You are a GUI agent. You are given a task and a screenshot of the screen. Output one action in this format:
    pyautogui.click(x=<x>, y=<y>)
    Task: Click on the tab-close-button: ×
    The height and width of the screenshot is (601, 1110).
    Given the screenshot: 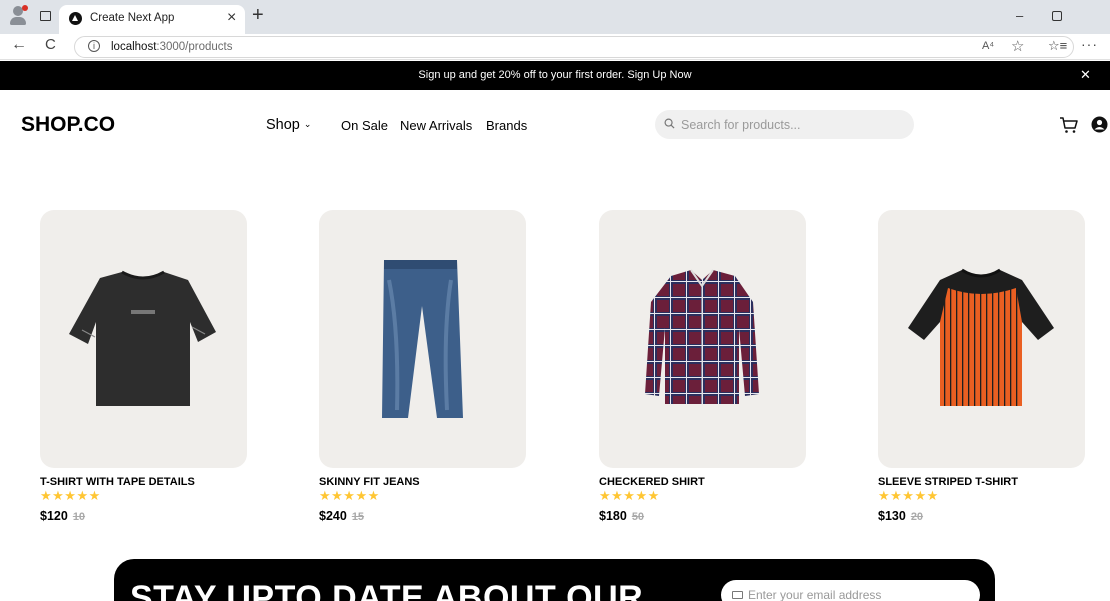 What is the action you would take?
    pyautogui.click(x=231, y=18)
    